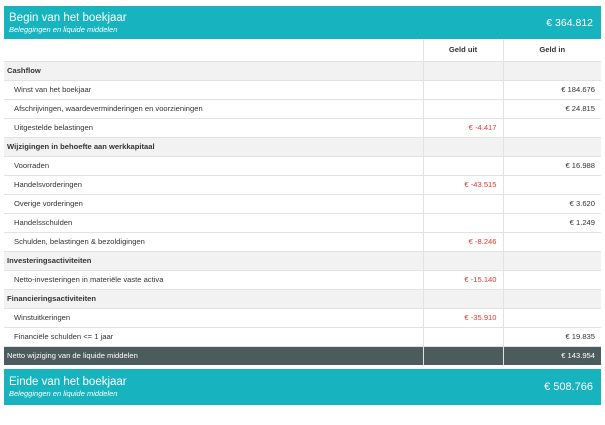 This screenshot has width=605, height=425. Describe the element at coordinates (213, 337) in the screenshot. I see `row-label: Financiële schulden <= 1 jaar` at that location.